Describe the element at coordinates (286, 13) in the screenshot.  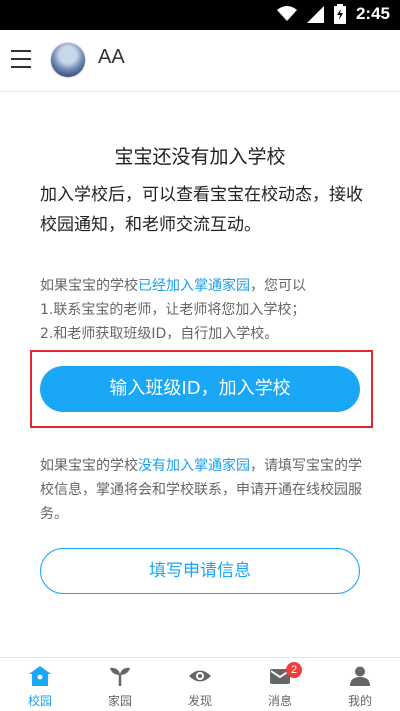
I see `wifi-icon` at that location.